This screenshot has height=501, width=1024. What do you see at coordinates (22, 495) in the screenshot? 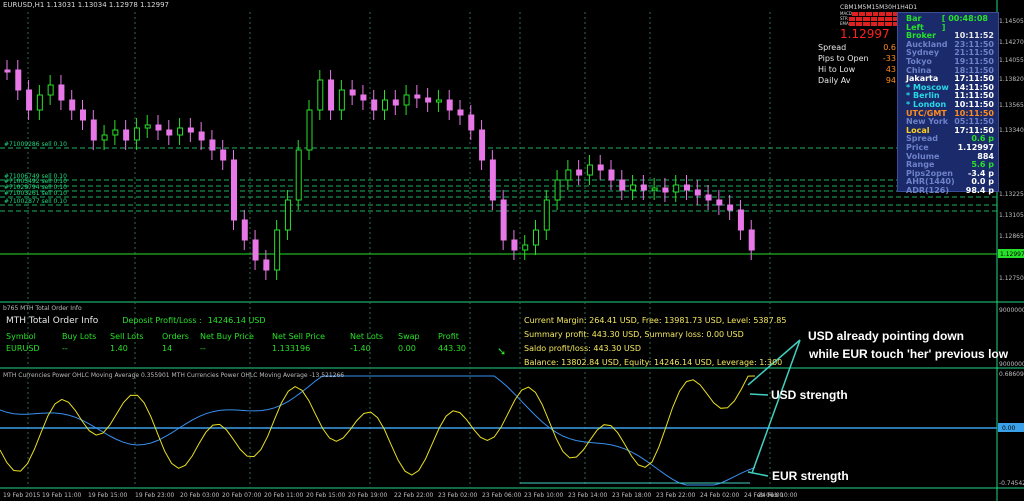
I see `x-axis-label: 19 Feb 2015` at bounding box center [22, 495].